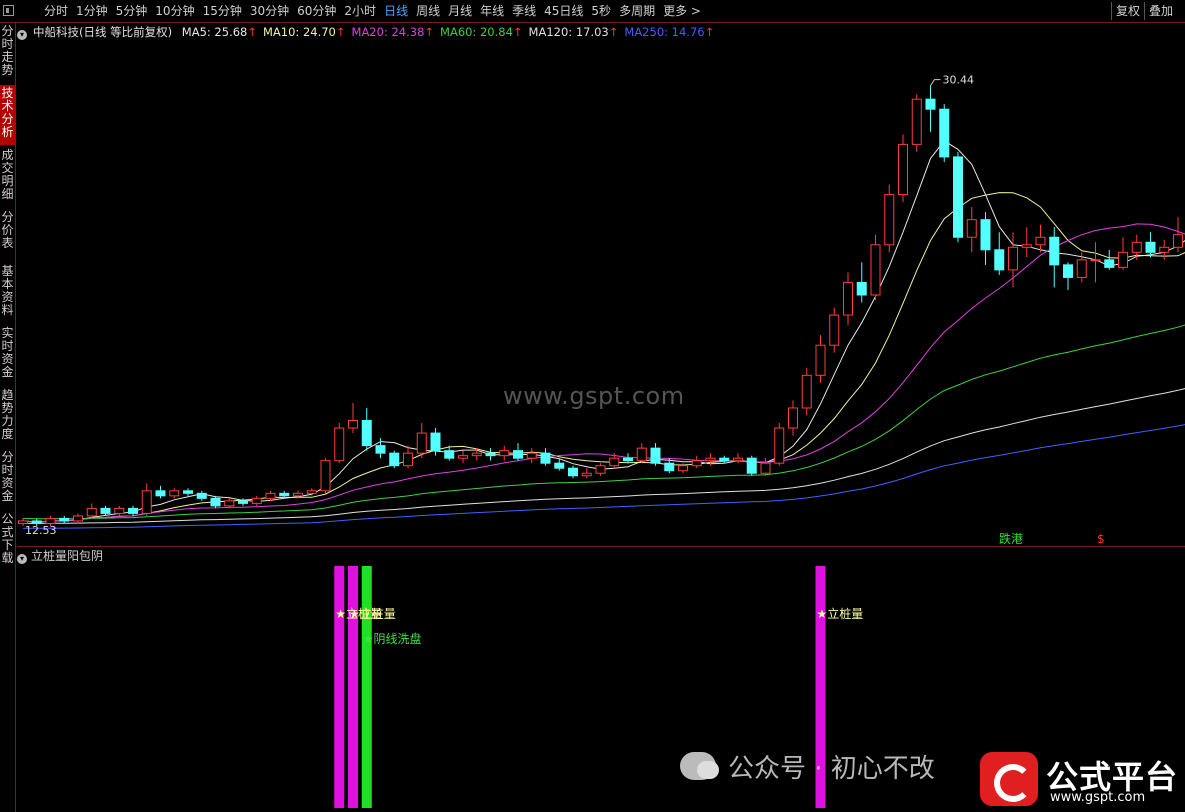 This screenshot has height=812, width=1185. What do you see at coordinates (8, 10) in the screenshot?
I see `window-toggle-icon` at bounding box center [8, 10].